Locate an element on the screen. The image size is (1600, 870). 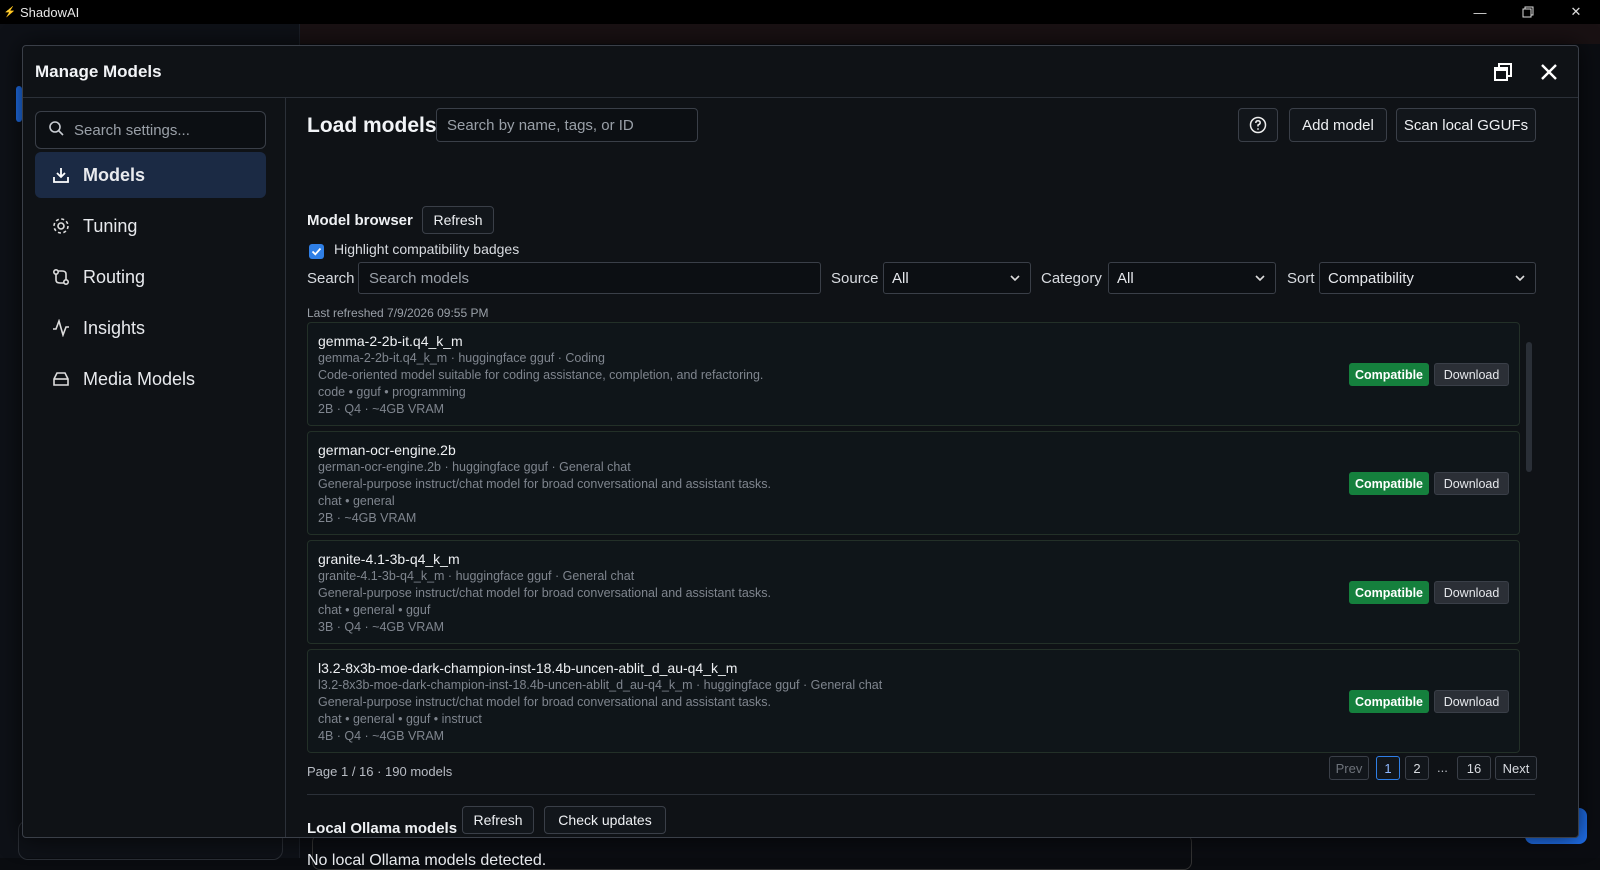
model-browser-label: Model browser is located at coordinates (360, 220).